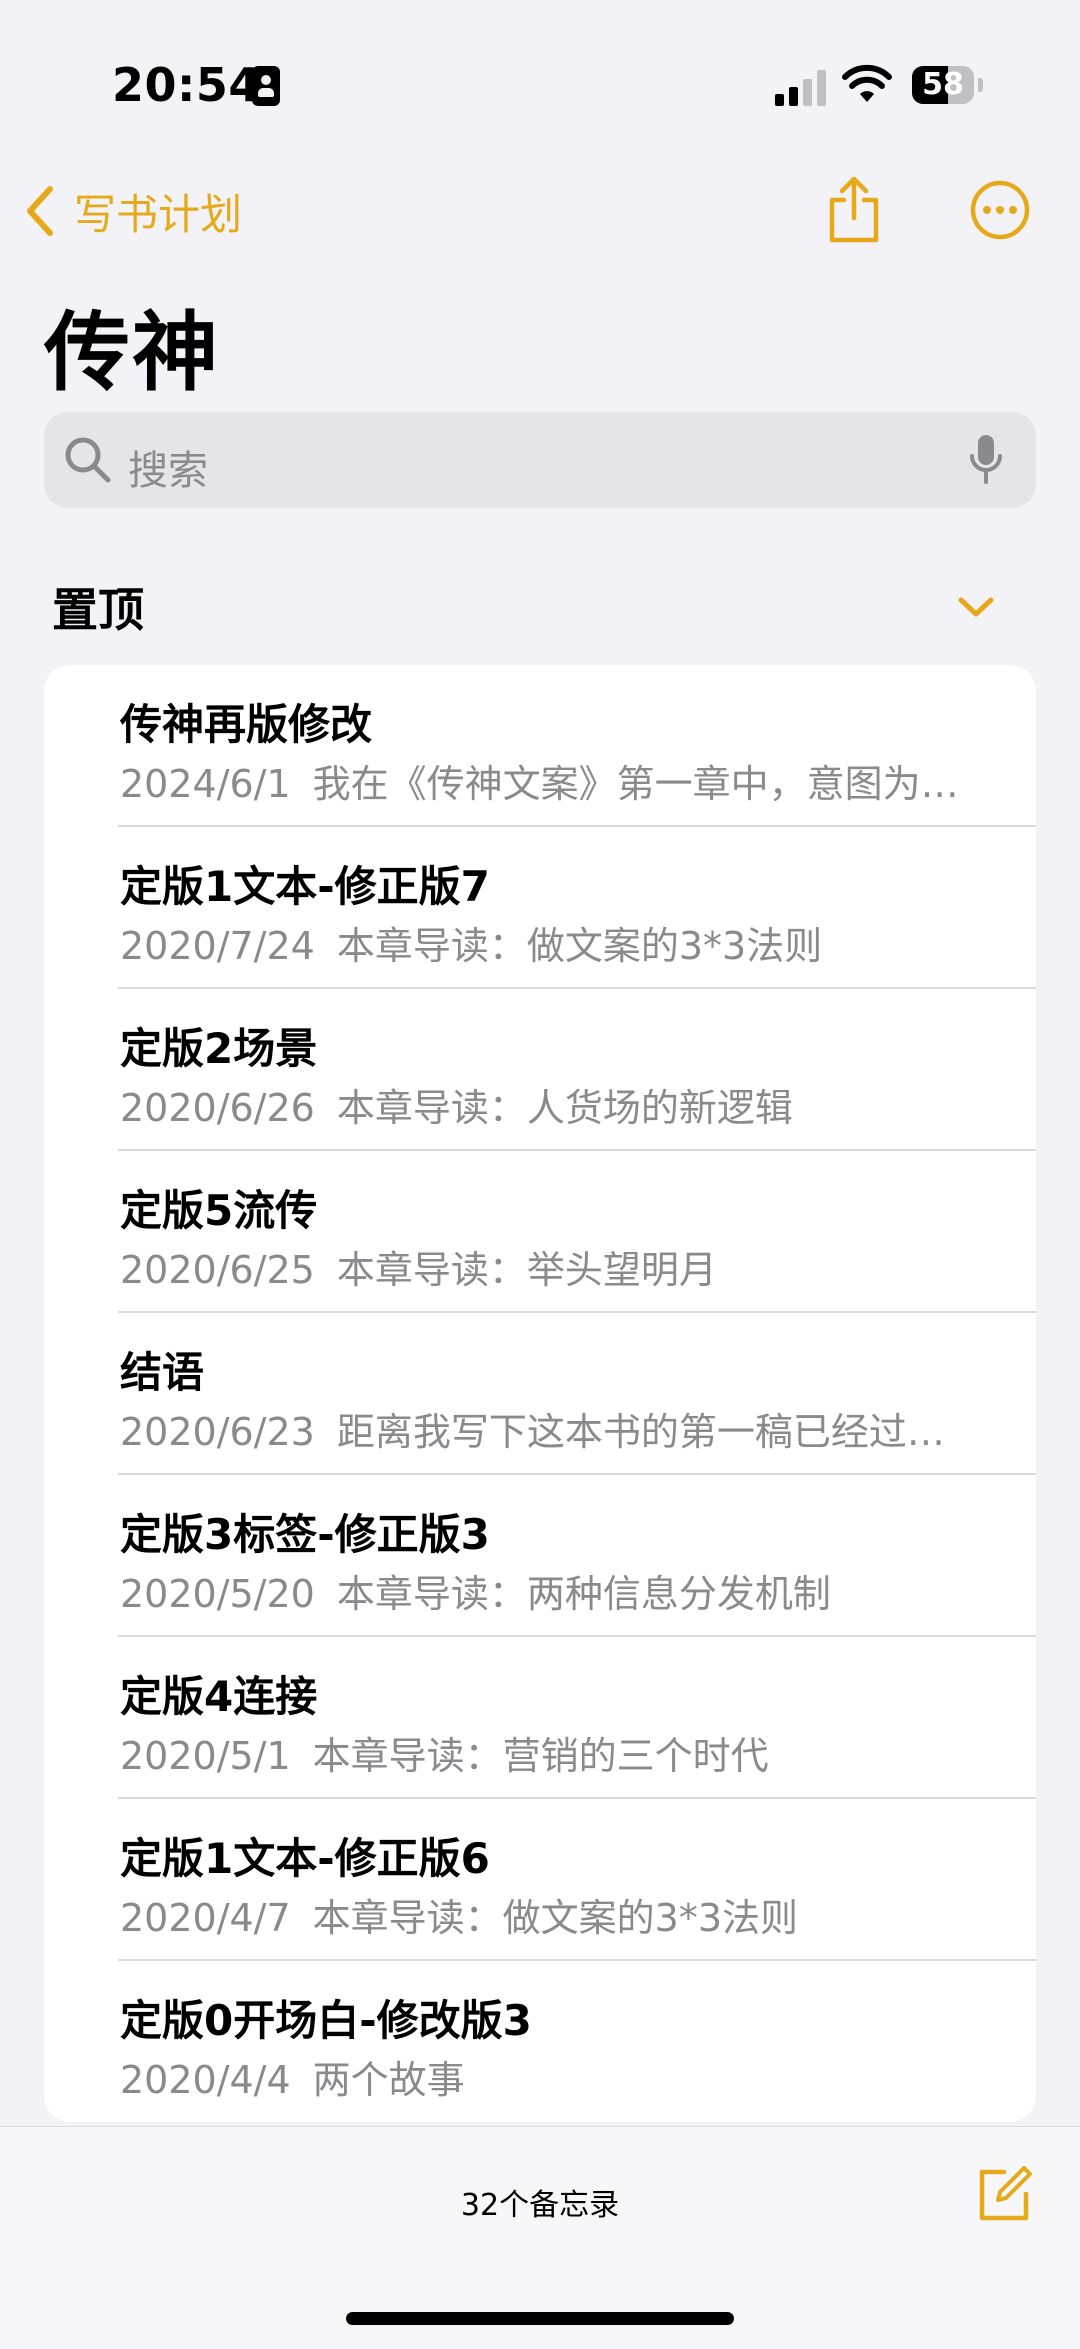 The height and width of the screenshot is (2349, 1080). Describe the element at coordinates (217, 1270) in the screenshot. I see `note-date: 2020/6/25` at that location.